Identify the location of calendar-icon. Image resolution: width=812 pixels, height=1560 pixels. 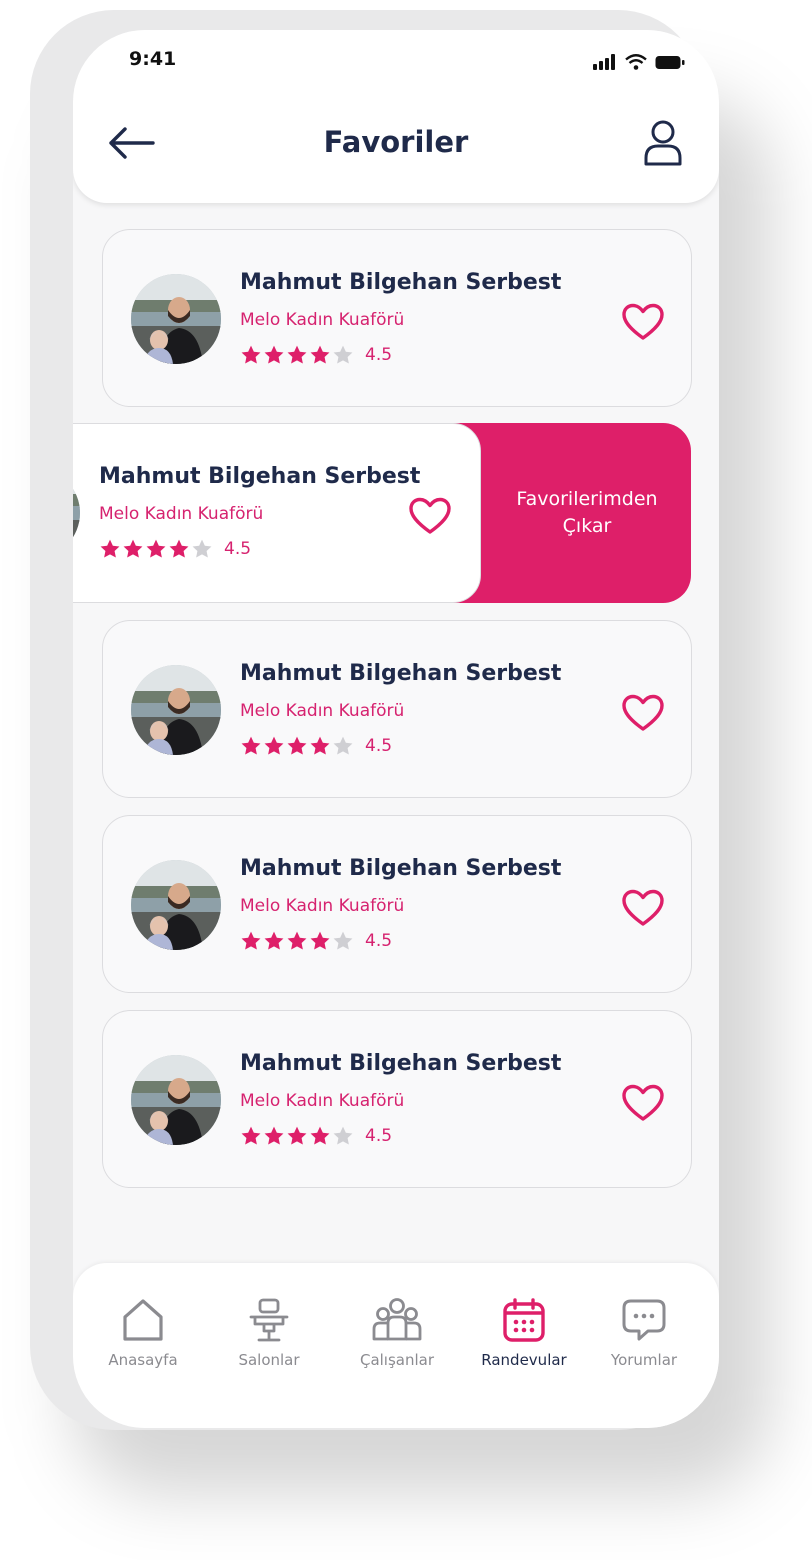
(524, 1320).